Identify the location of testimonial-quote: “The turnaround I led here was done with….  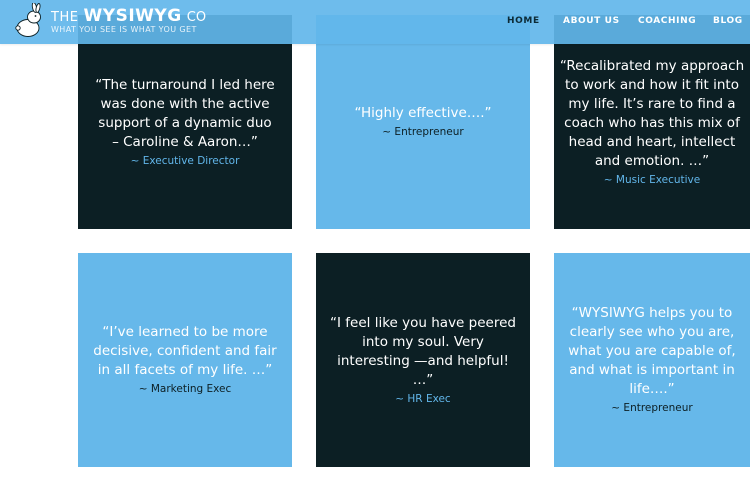
(185, 113).